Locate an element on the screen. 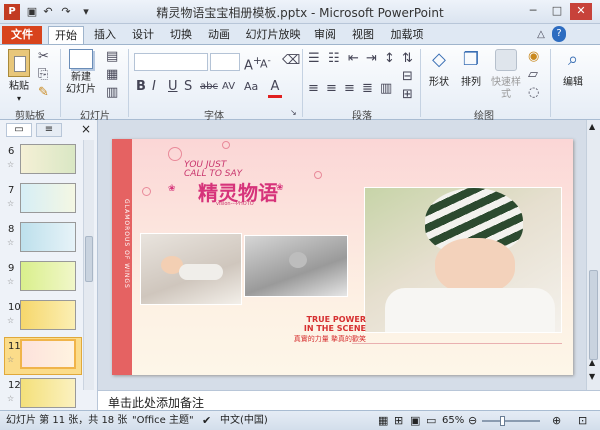 The width and height of the screenshot is (600, 430). columns-icon: ▥ is located at coordinates (386, 89).